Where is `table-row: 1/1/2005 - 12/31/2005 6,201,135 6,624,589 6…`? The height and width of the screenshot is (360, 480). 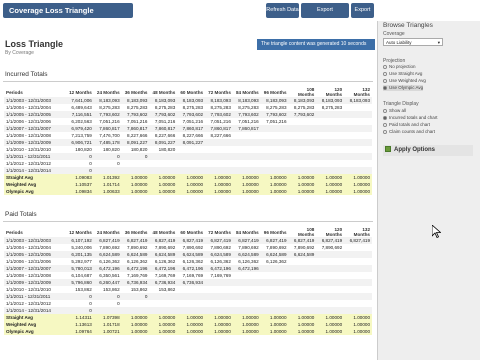 table-row: 1/1/2005 - 12/31/2005 6,201,135 6,624,589 6… is located at coordinates (188, 254).